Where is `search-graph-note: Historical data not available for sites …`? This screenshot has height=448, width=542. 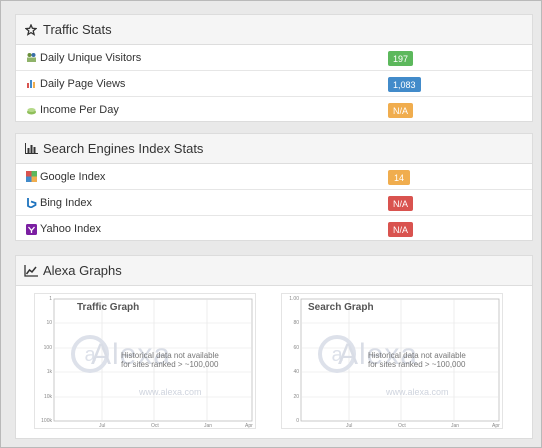 search-graph-note: Historical data not available for sites … is located at coordinates (428, 360).